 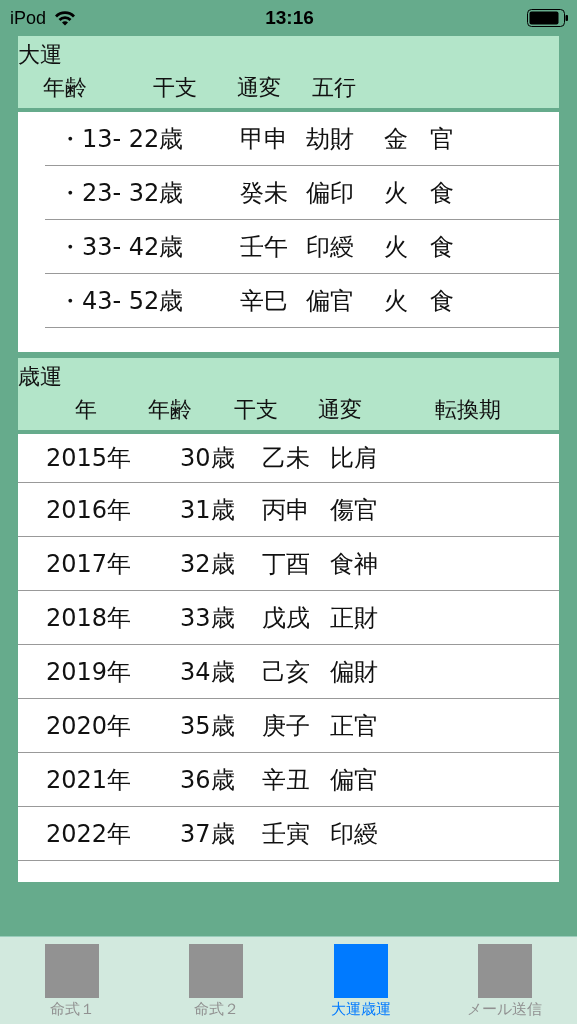 What do you see at coordinates (286, 510) in the screenshot?
I see `table-cell-text: 丙申` at bounding box center [286, 510].